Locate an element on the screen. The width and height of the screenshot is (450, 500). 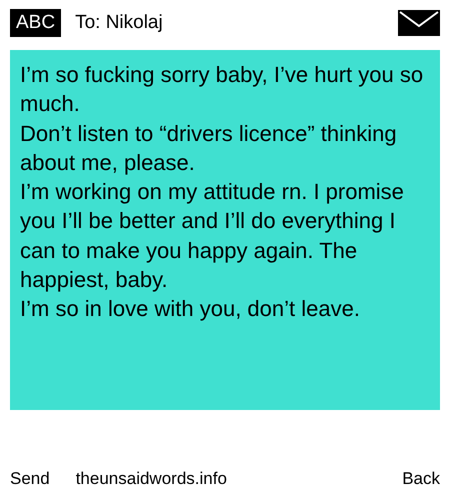
message-text: I’m so fucking sorry baby, I’ve hurt you so much. is located at coordinates (222, 89).